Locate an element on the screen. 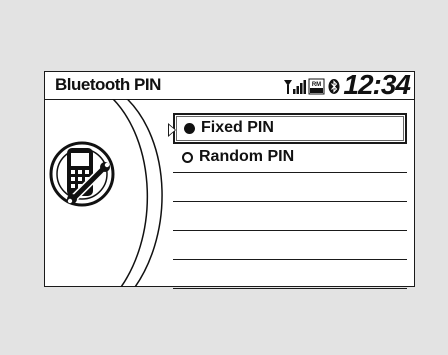  phone-settings-graphic is located at coordinates (106, 193).